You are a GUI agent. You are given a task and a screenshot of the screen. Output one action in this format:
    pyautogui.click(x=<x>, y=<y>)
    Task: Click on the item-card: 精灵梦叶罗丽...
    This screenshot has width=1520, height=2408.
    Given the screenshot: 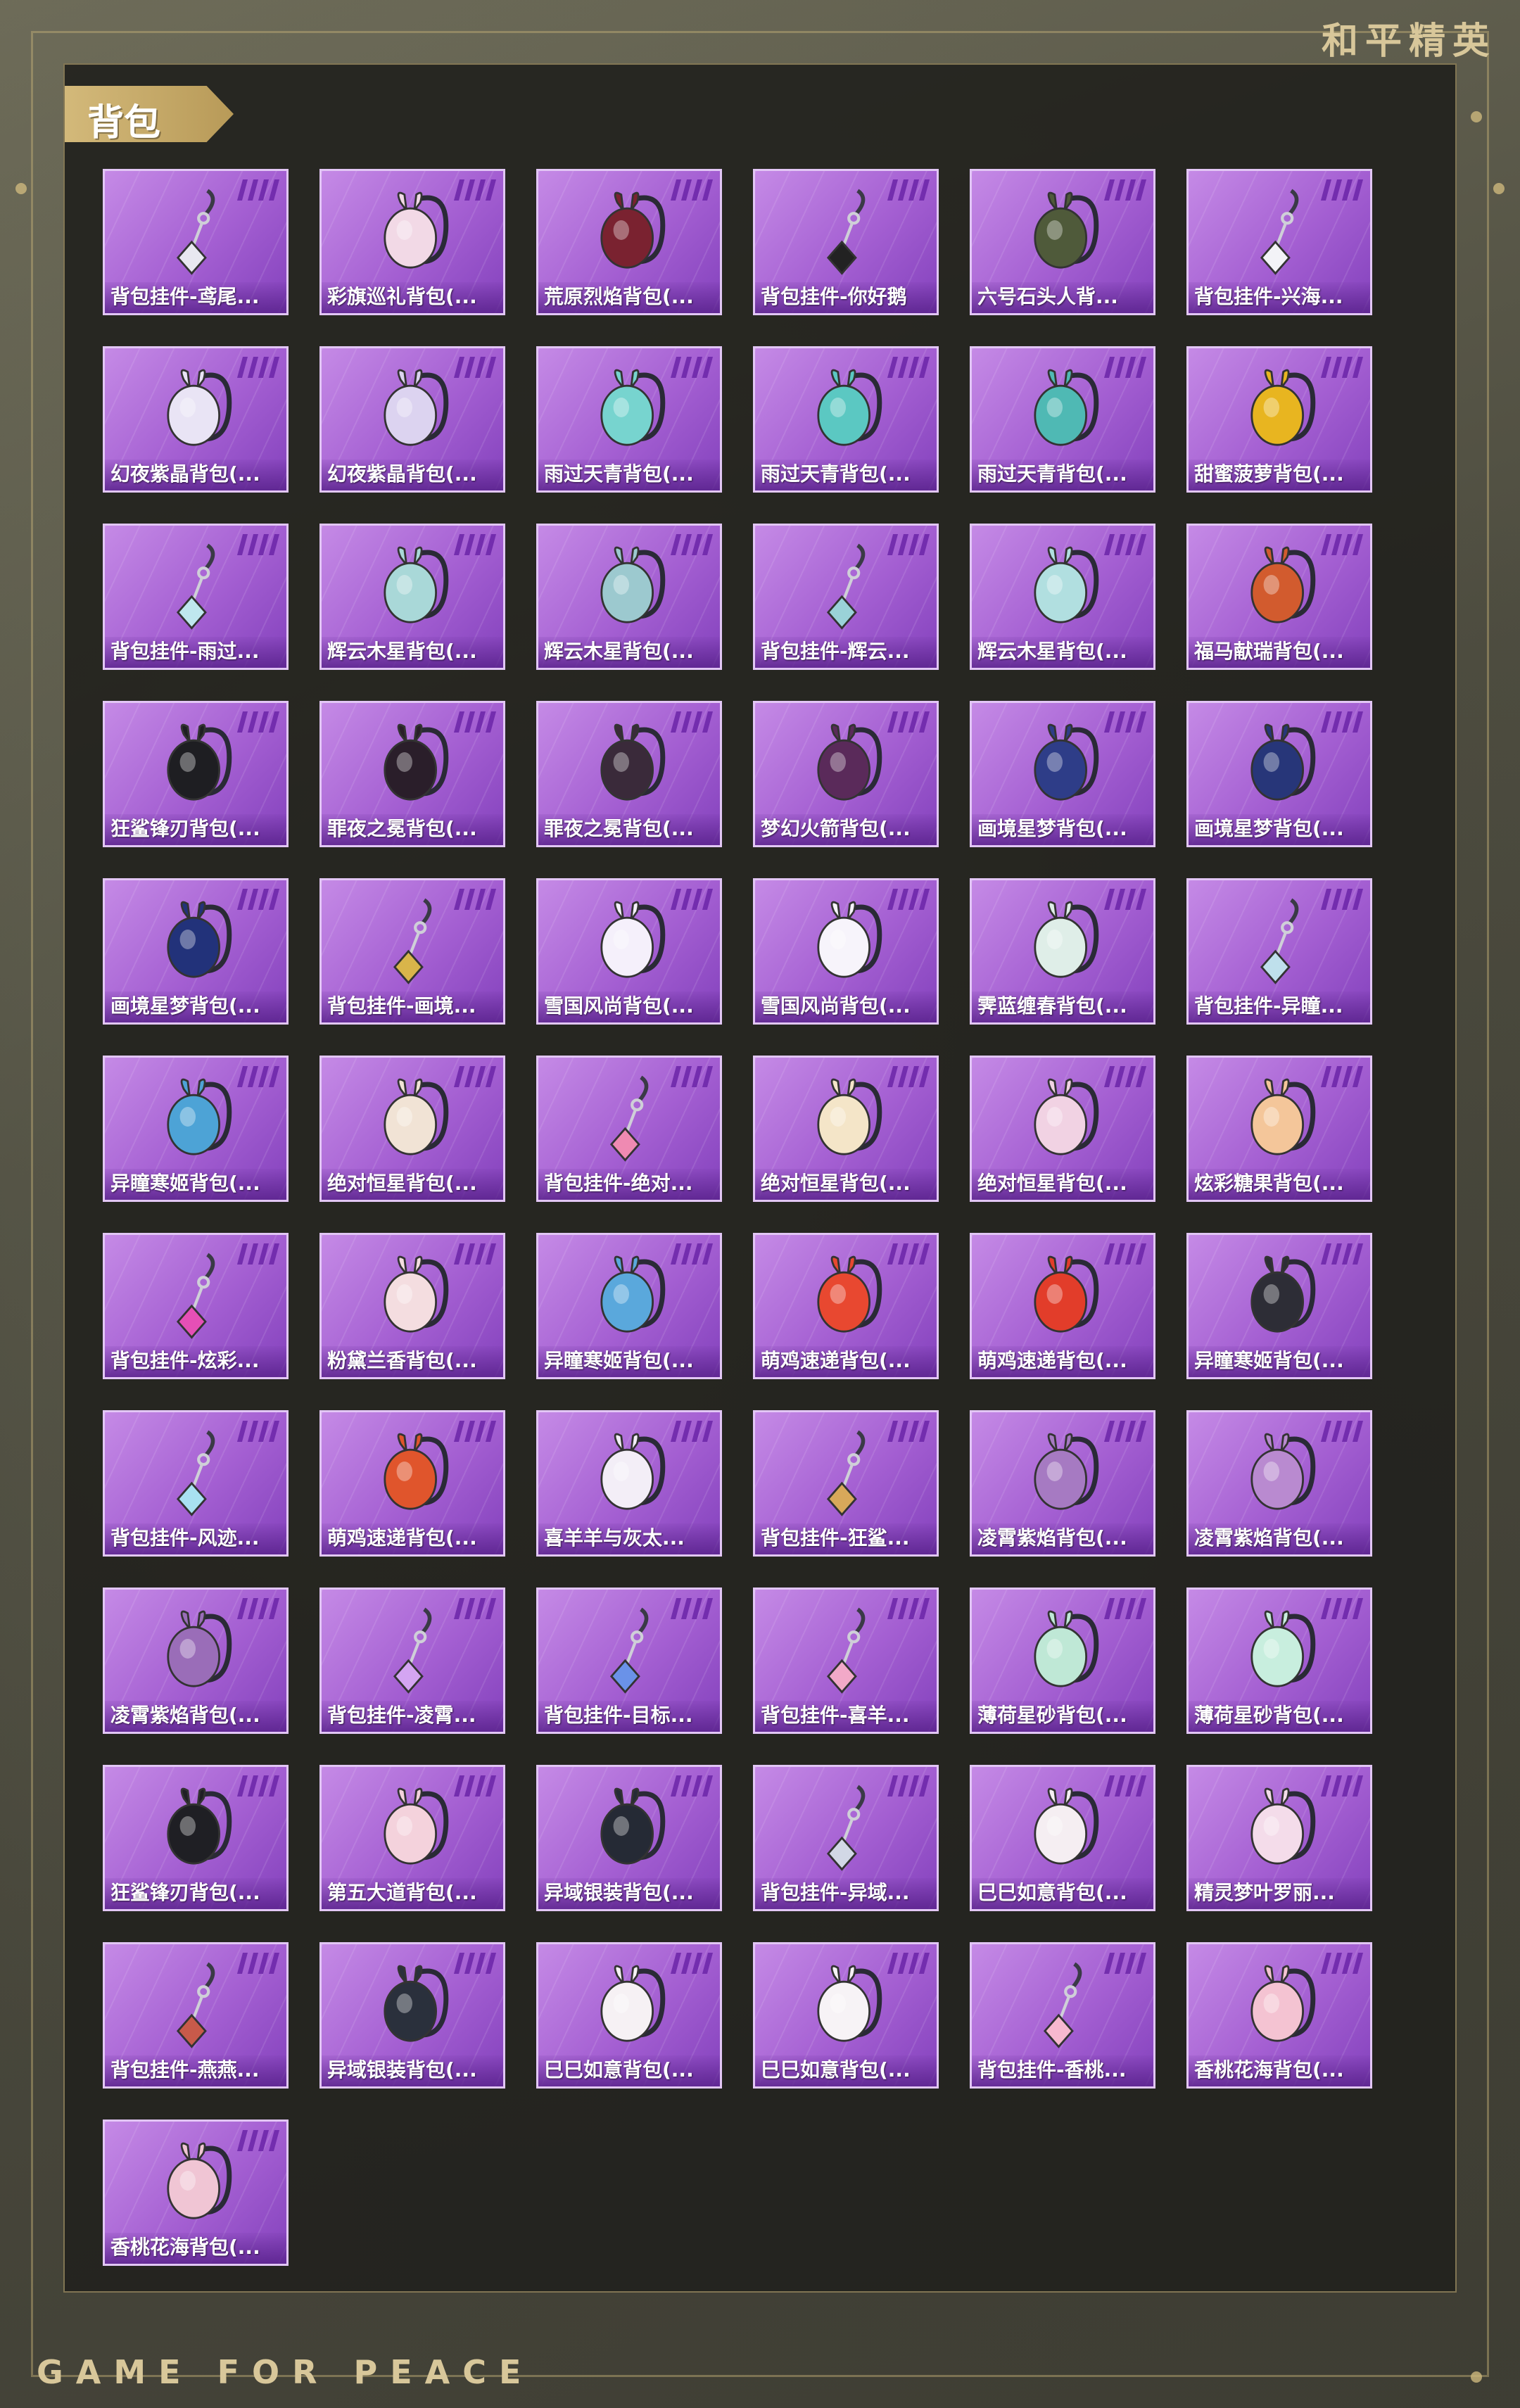 What is the action you would take?
    pyautogui.click(x=1279, y=1838)
    